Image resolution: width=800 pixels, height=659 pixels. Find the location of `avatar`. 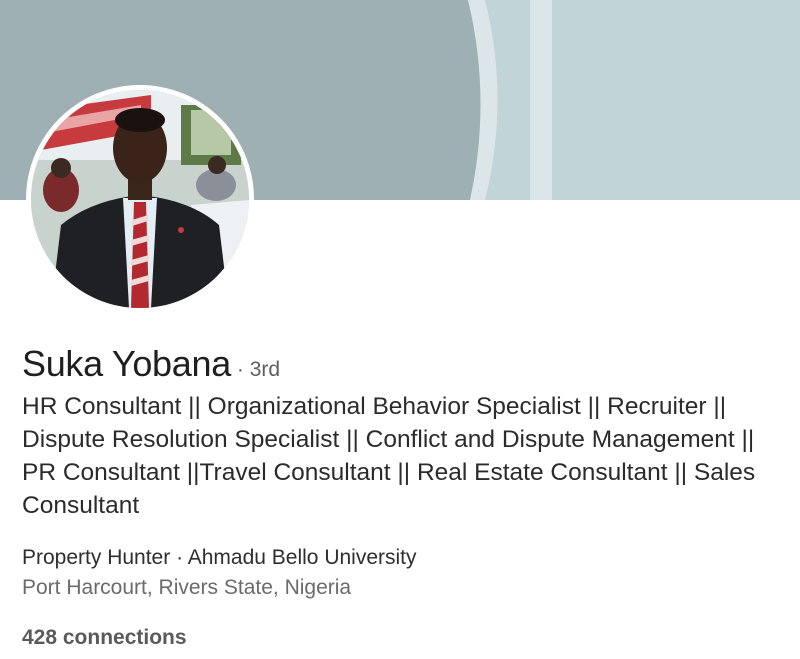

avatar is located at coordinates (140, 199).